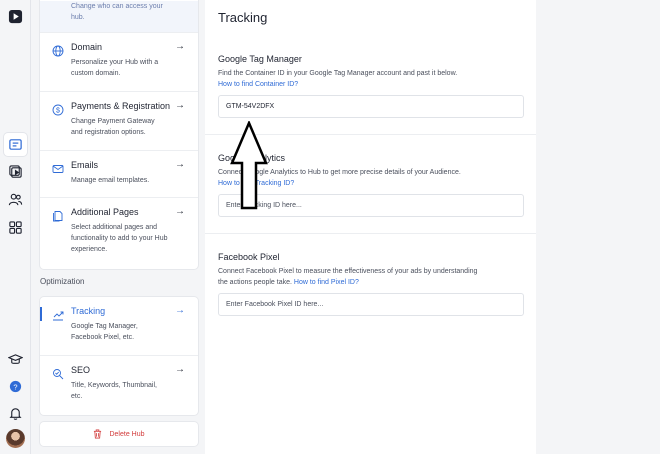 This screenshot has height=454, width=660. I want to click on seo-icon, so click(58, 373).